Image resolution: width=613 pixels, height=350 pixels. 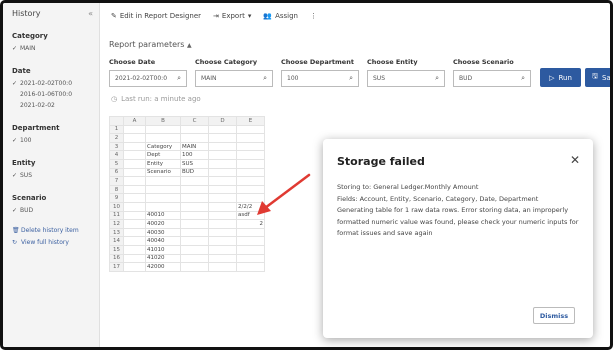 I want to click on sheet-cell: MAIN, so click(x=194, y=146).